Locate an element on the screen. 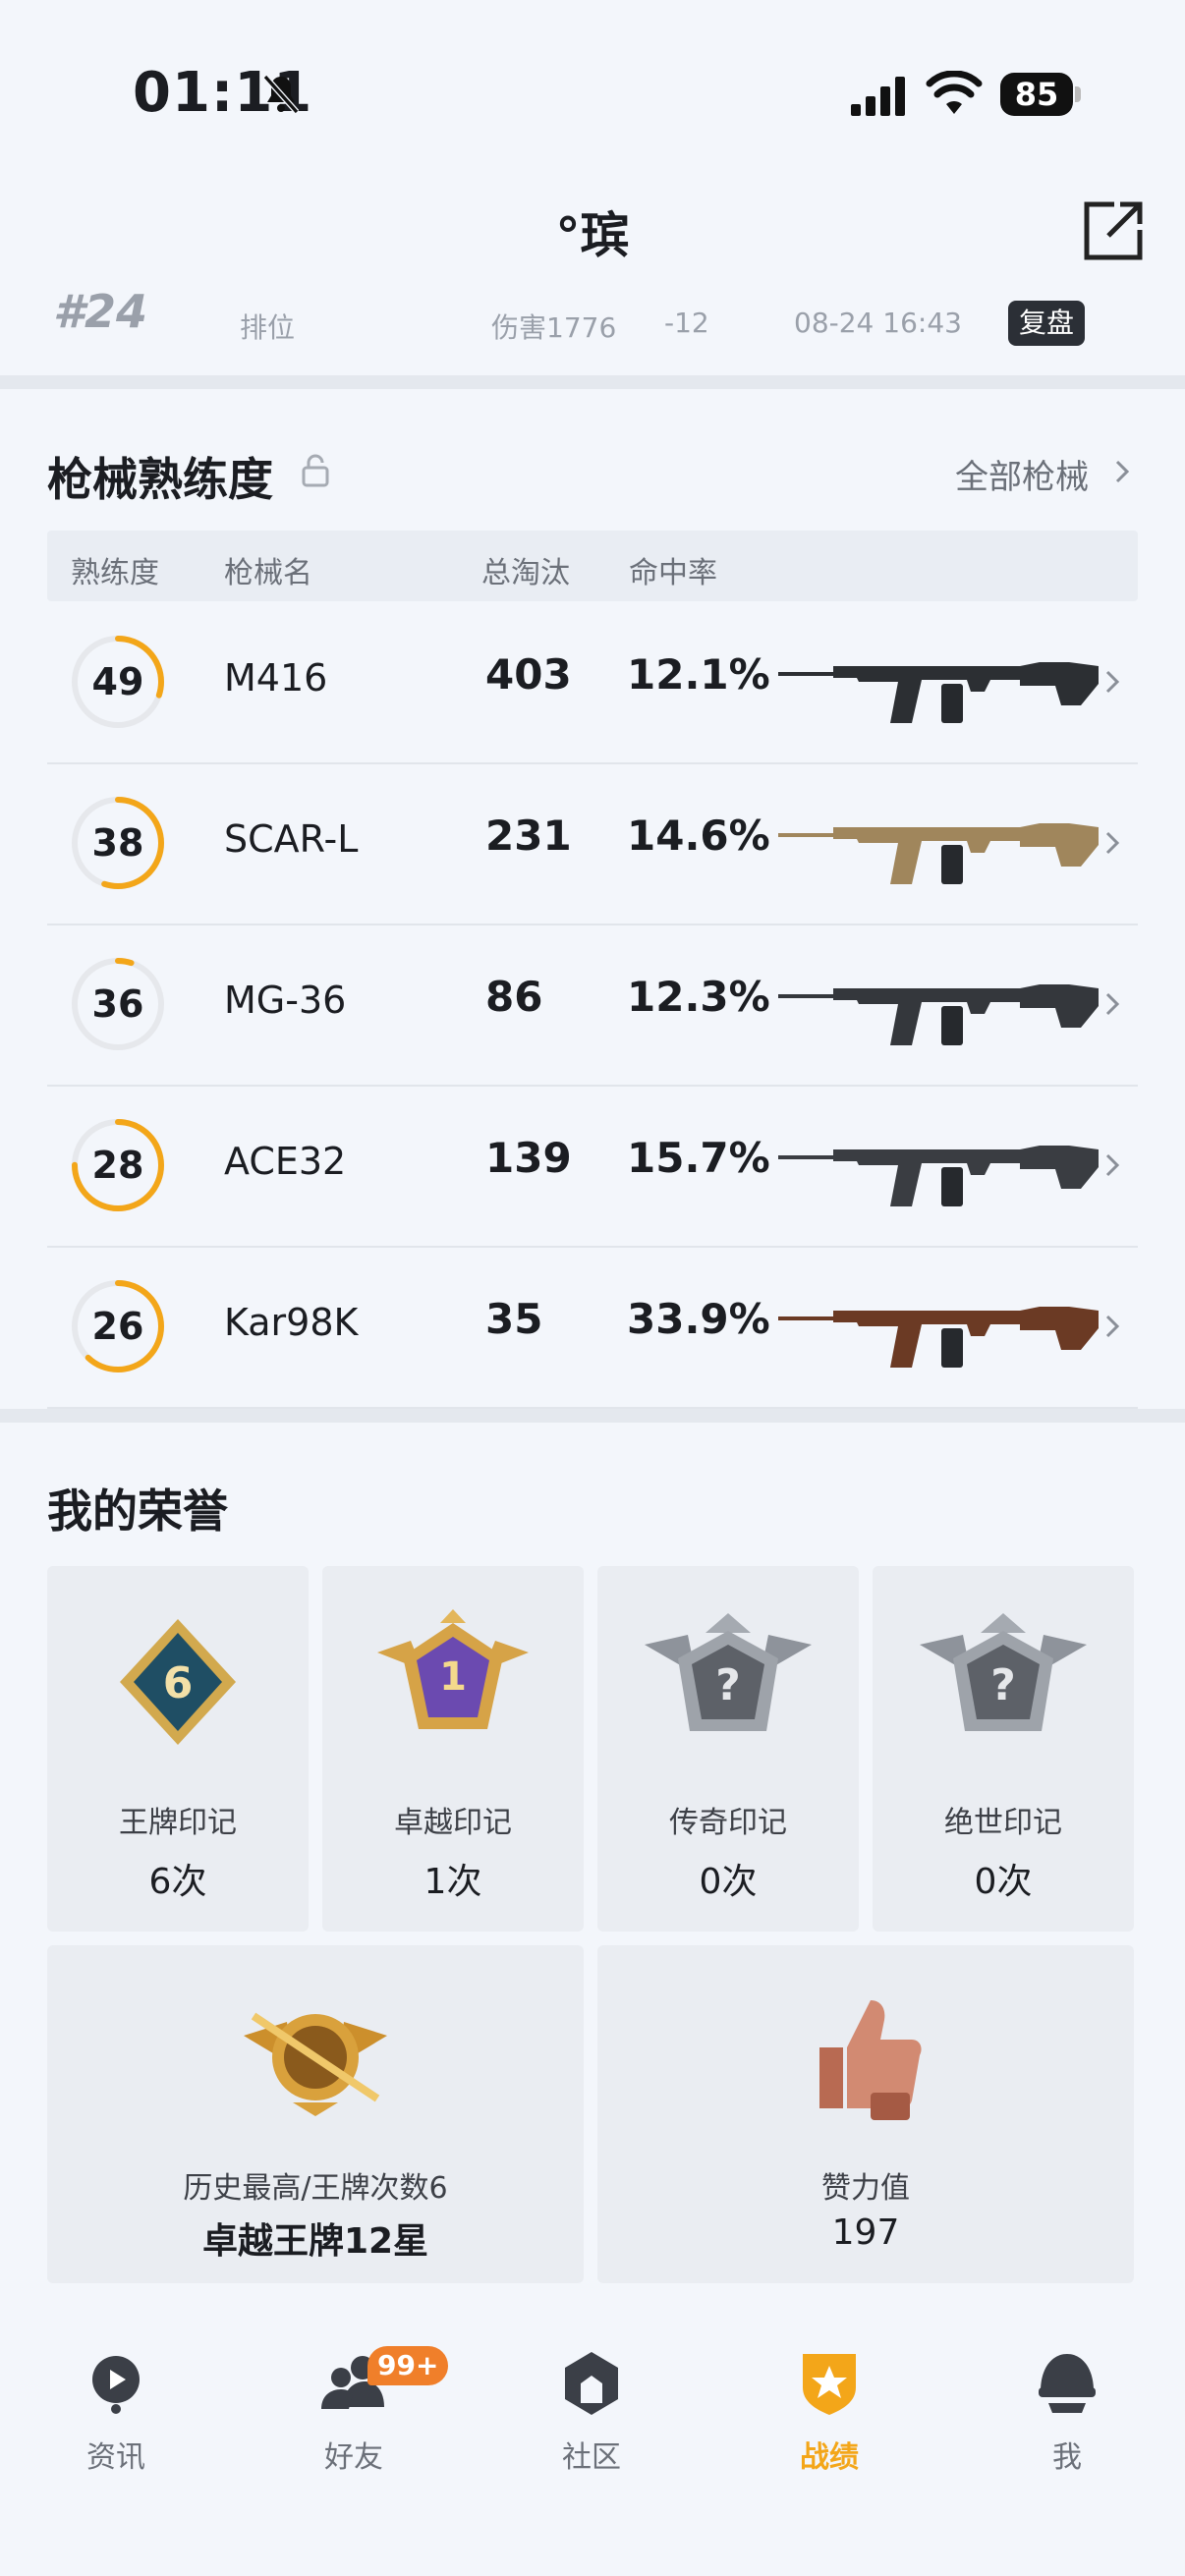 This screenshot has width=1185, height=2576. battery-tip is located at coordinates (1078, 94).